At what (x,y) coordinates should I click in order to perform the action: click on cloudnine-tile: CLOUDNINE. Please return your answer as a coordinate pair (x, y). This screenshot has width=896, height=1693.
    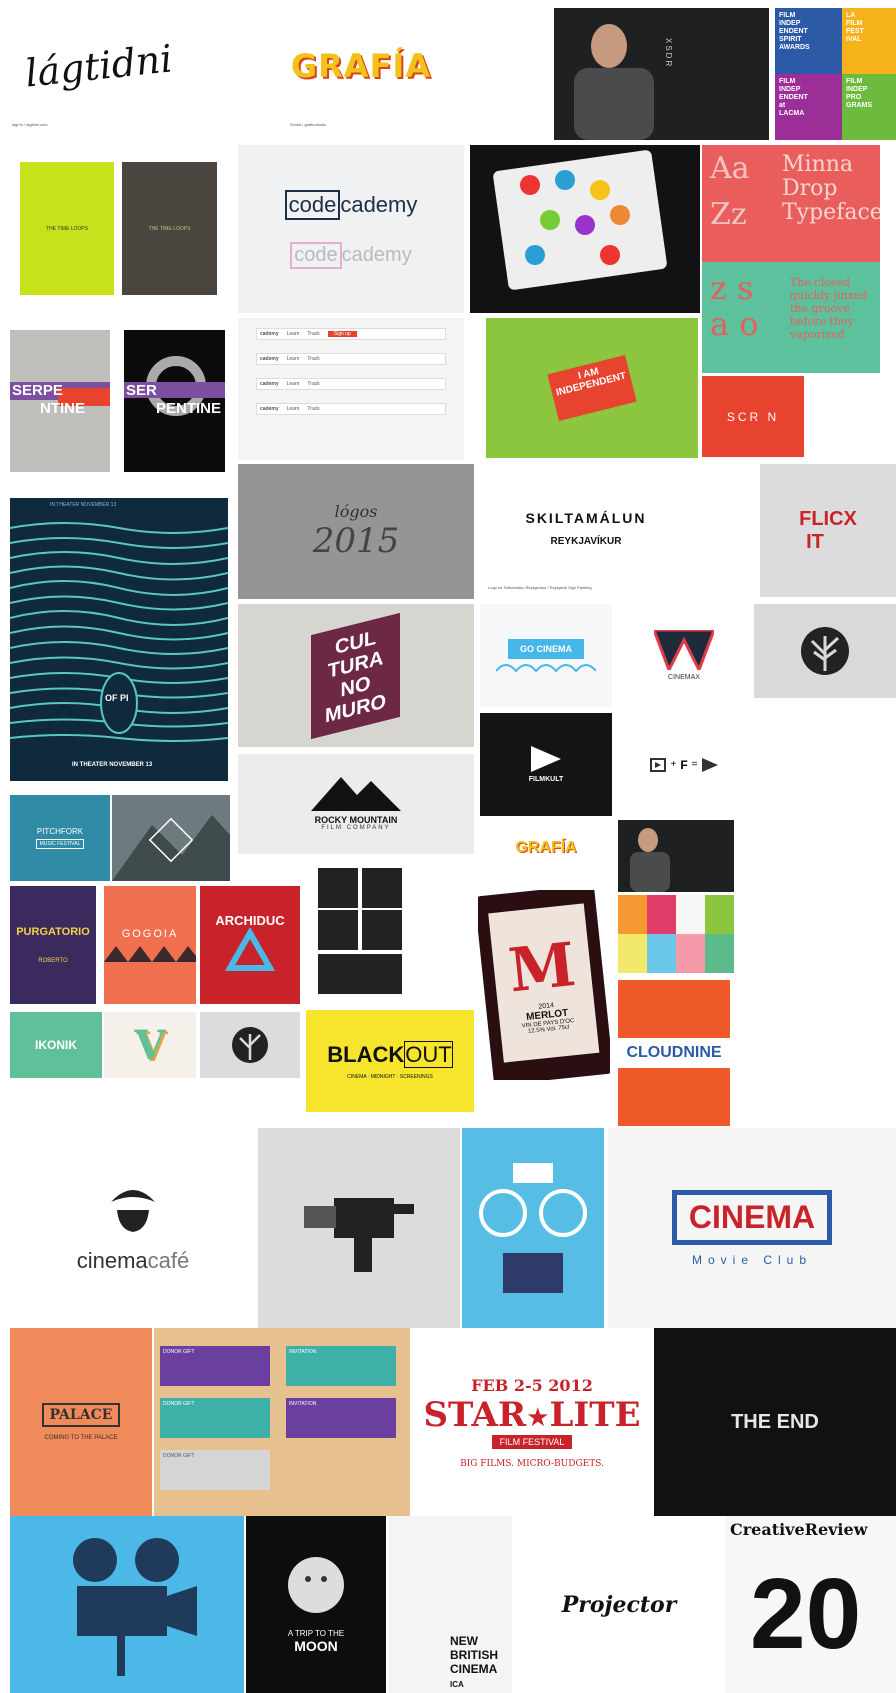
    Looking at the image, I should click on (674, 1053).